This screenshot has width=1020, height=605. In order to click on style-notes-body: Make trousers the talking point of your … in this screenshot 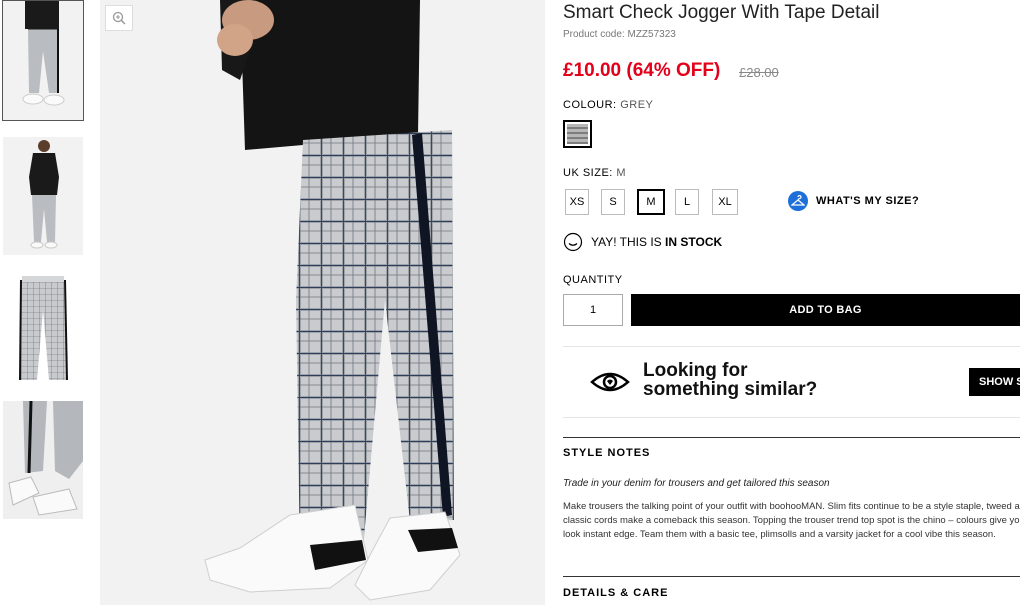, I will do `click(791, 520)`.